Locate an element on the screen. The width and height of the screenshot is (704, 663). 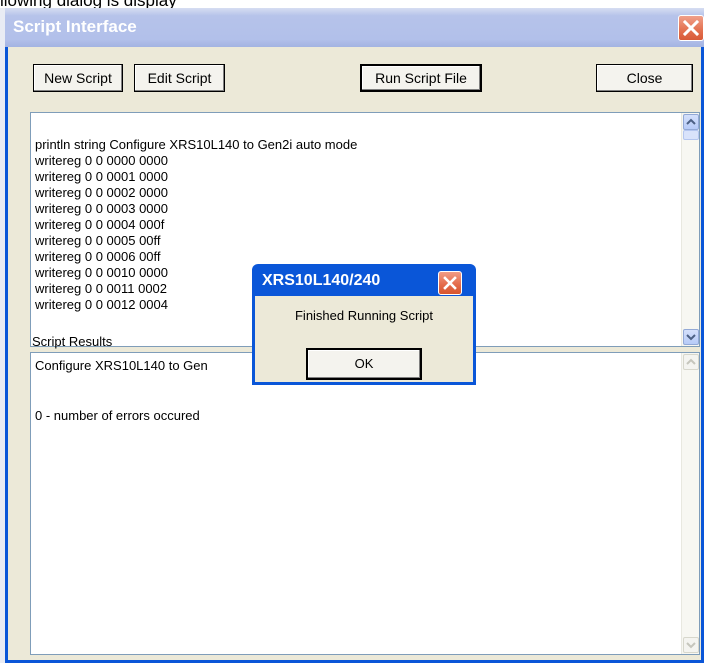
window-title-bar: Script Interface is located at coordinates (354, 27).